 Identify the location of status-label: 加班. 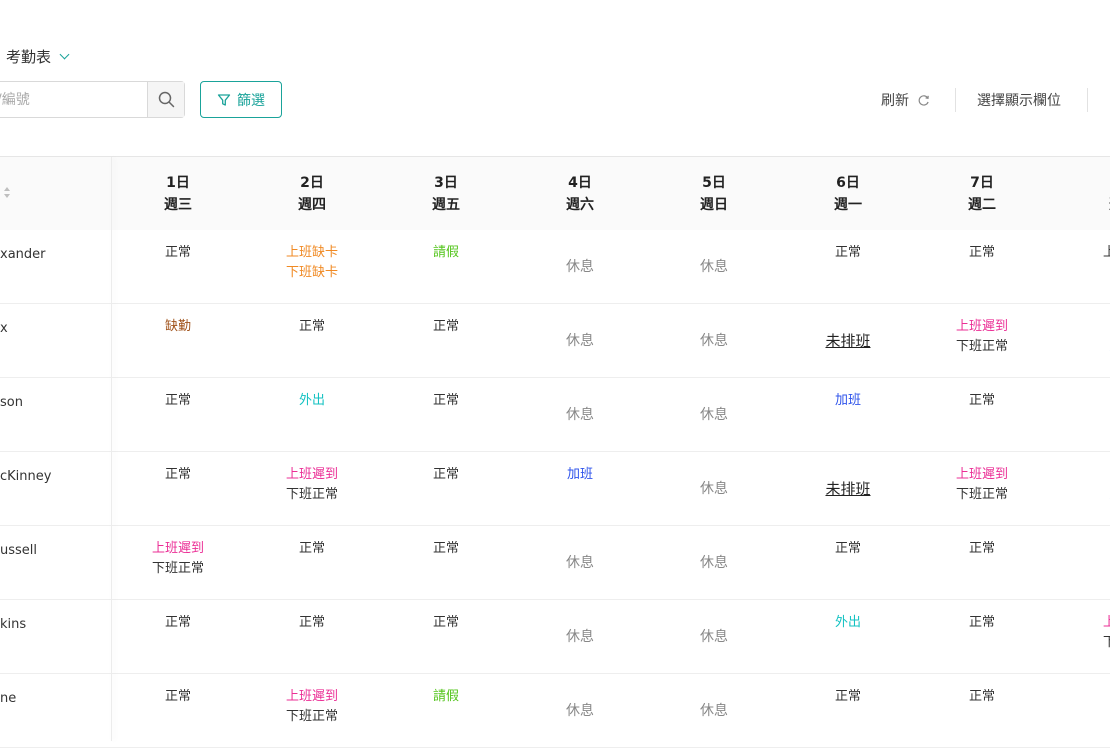
(579, 474).